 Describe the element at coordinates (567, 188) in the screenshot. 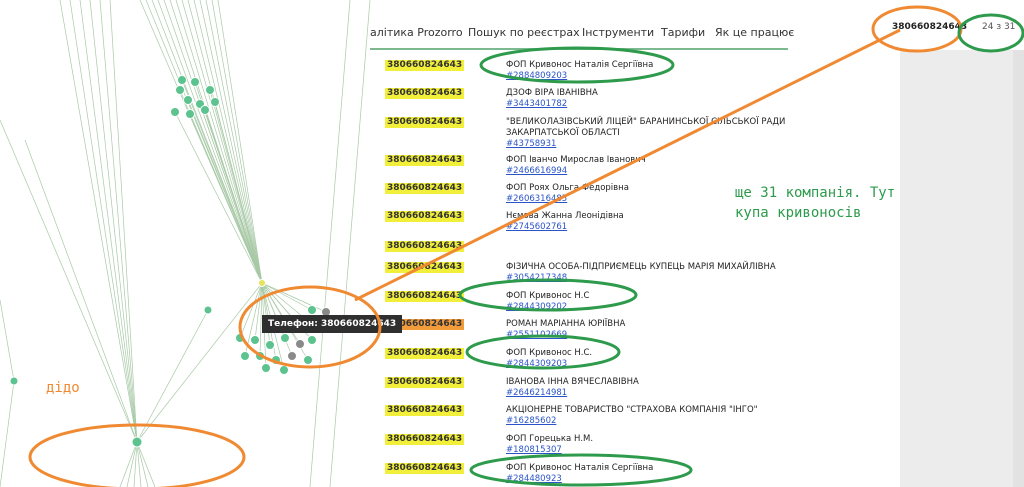

I see `row-company-name: ФОП Роях Ольга Федорівна` at that location.